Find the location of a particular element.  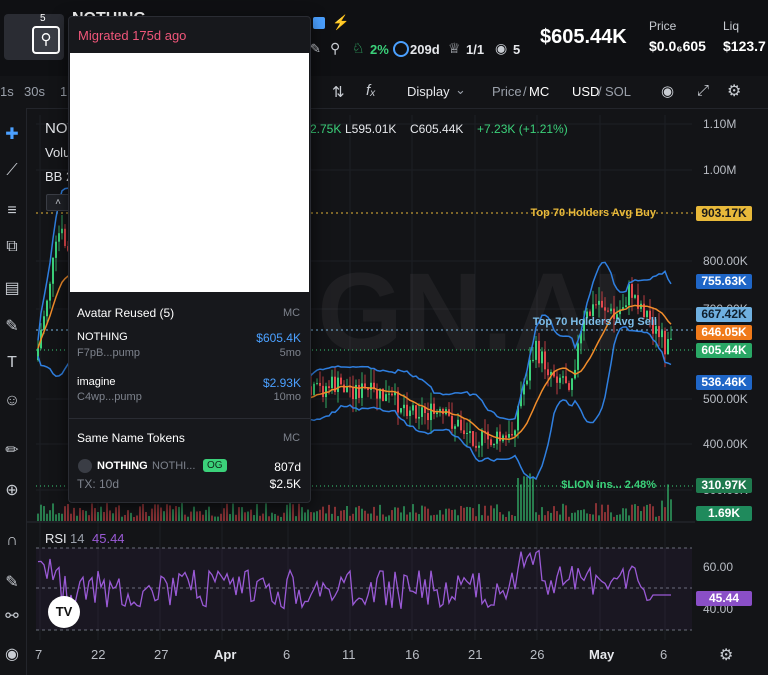

eye-toggle-icon: ◉ is located at coordinates (12, 654).